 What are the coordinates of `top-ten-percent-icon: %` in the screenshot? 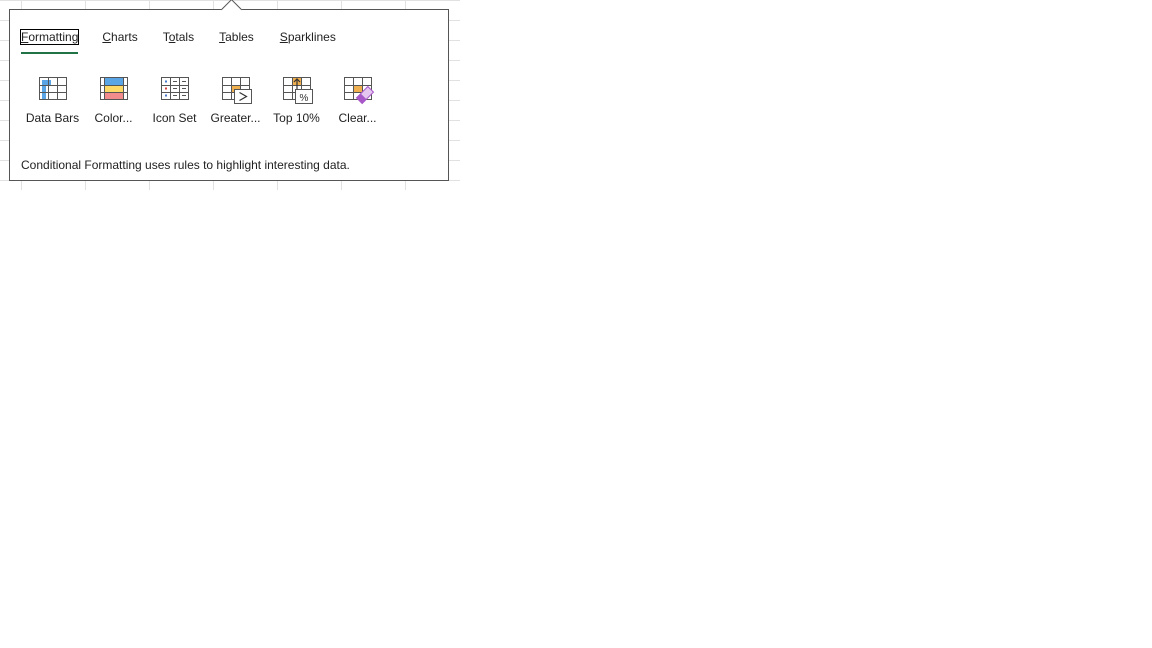 It's located at (297, 90).